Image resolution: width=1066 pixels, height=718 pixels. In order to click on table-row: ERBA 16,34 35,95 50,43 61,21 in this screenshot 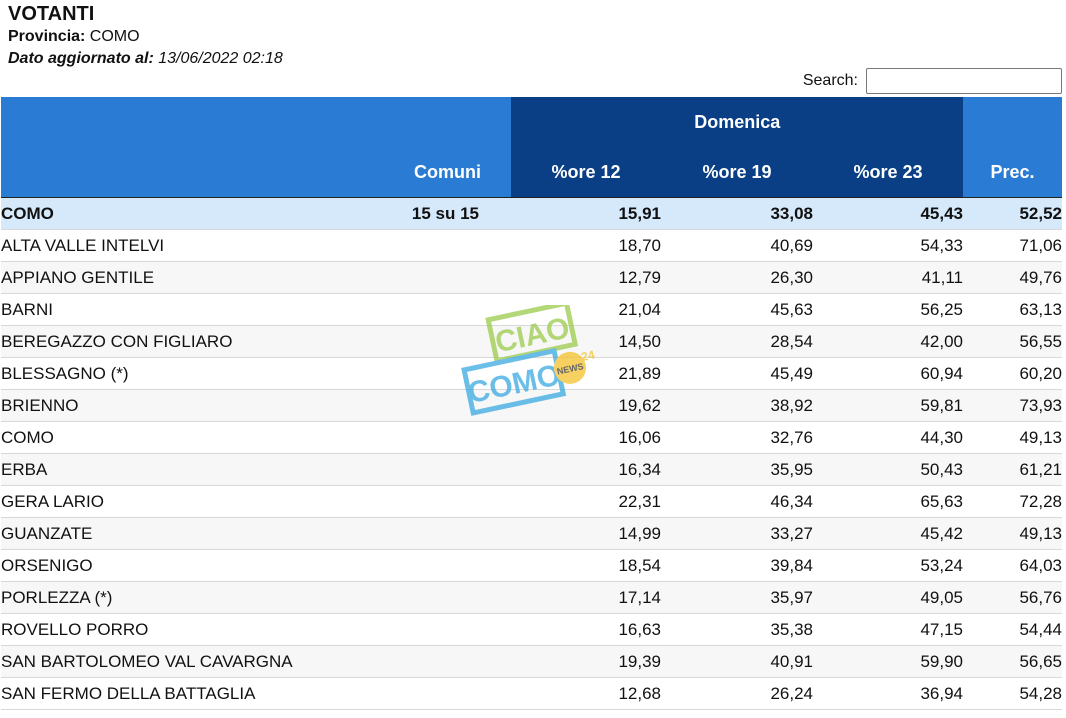, I will do `click(531, 469)`.